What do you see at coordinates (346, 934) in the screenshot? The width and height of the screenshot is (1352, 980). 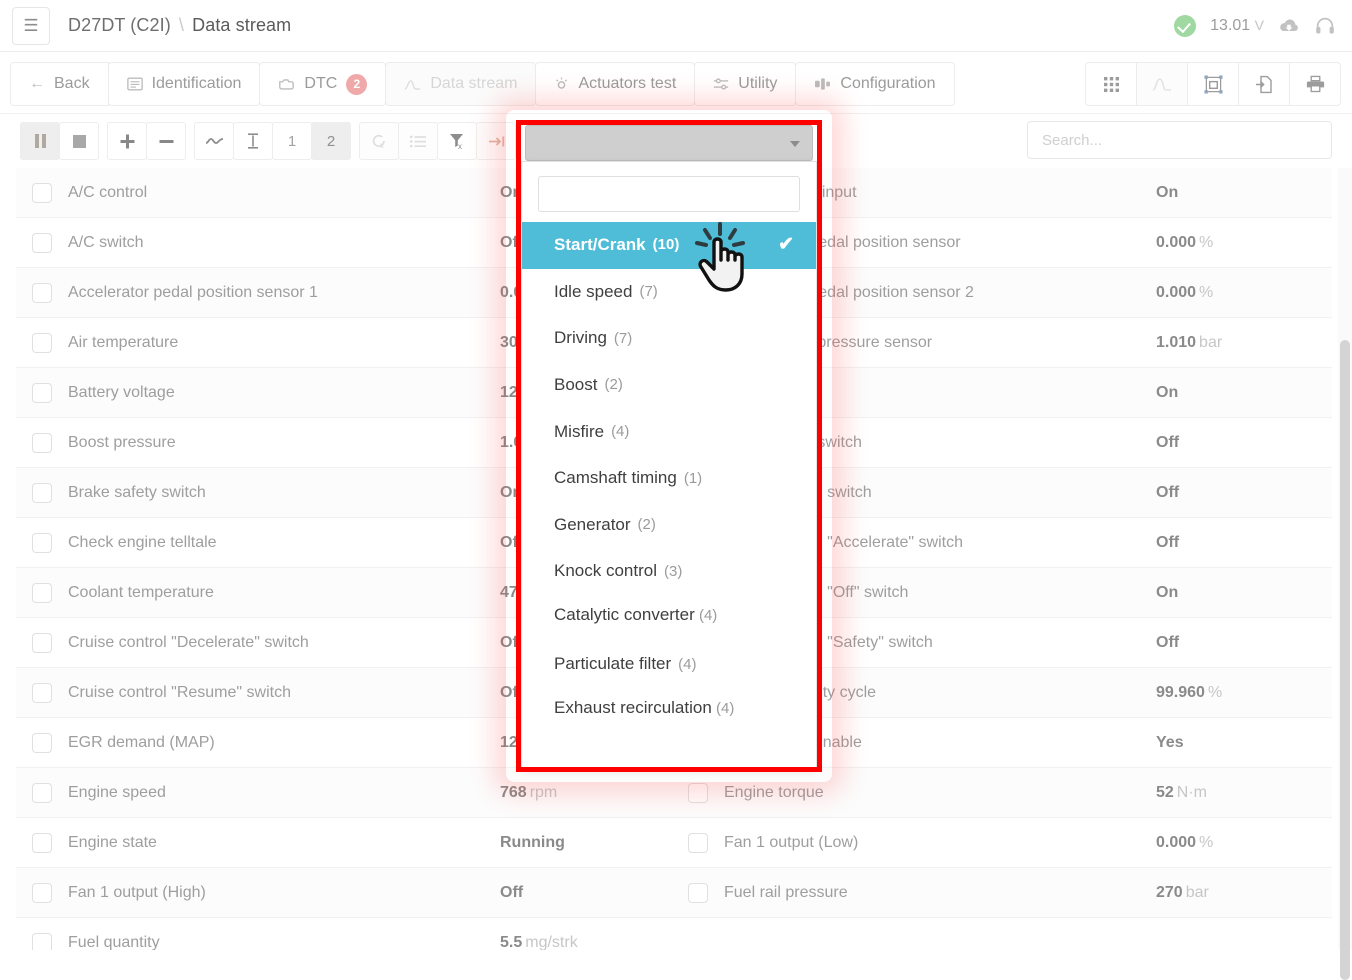 I see `table-row: Fuel quantity 5.5 mg/strk` at bounding box center [346, 934].